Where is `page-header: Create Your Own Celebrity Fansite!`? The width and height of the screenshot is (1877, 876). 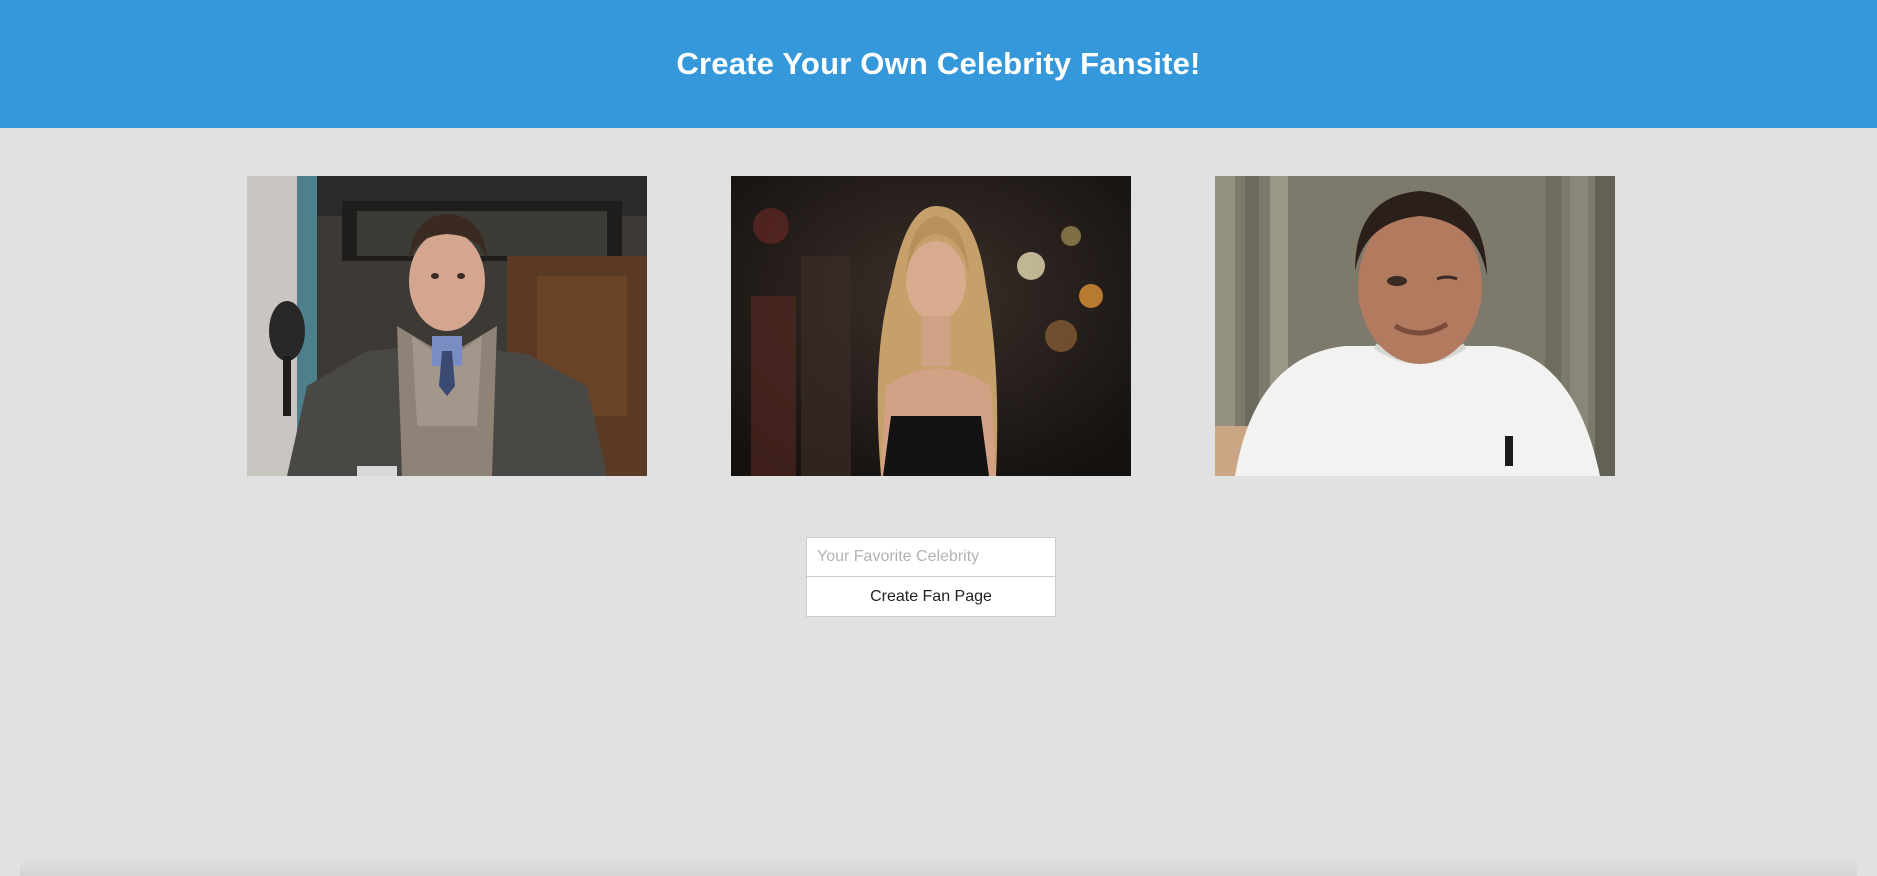
page-header: Create Your Own Celebrity Fansite! is located at coordinates (938, 64).